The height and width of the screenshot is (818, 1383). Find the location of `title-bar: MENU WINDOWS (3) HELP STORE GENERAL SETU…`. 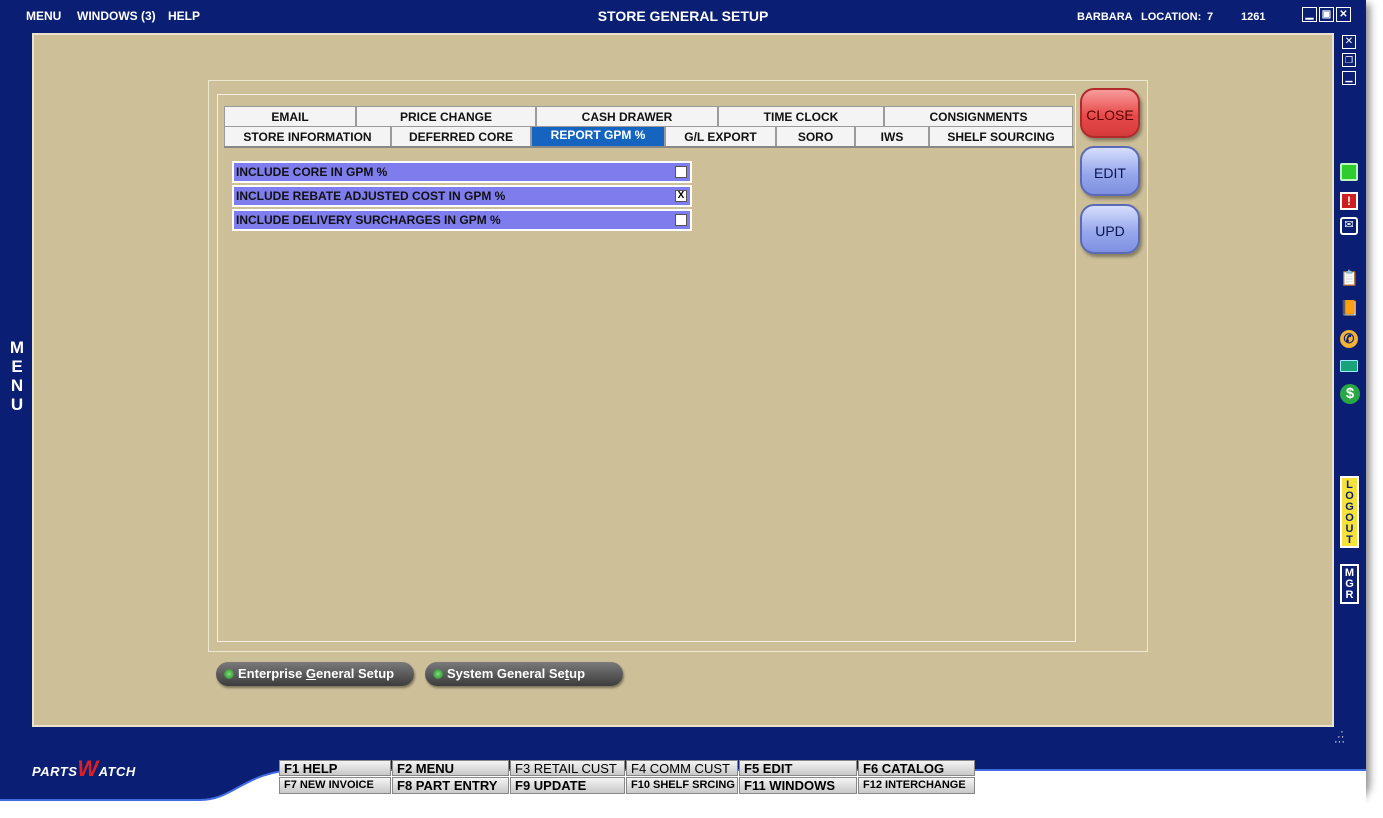

title-bar: MENU WINDOWS (3) HELP STORE GENERAL SETU… is located at coordinates (683, 16).